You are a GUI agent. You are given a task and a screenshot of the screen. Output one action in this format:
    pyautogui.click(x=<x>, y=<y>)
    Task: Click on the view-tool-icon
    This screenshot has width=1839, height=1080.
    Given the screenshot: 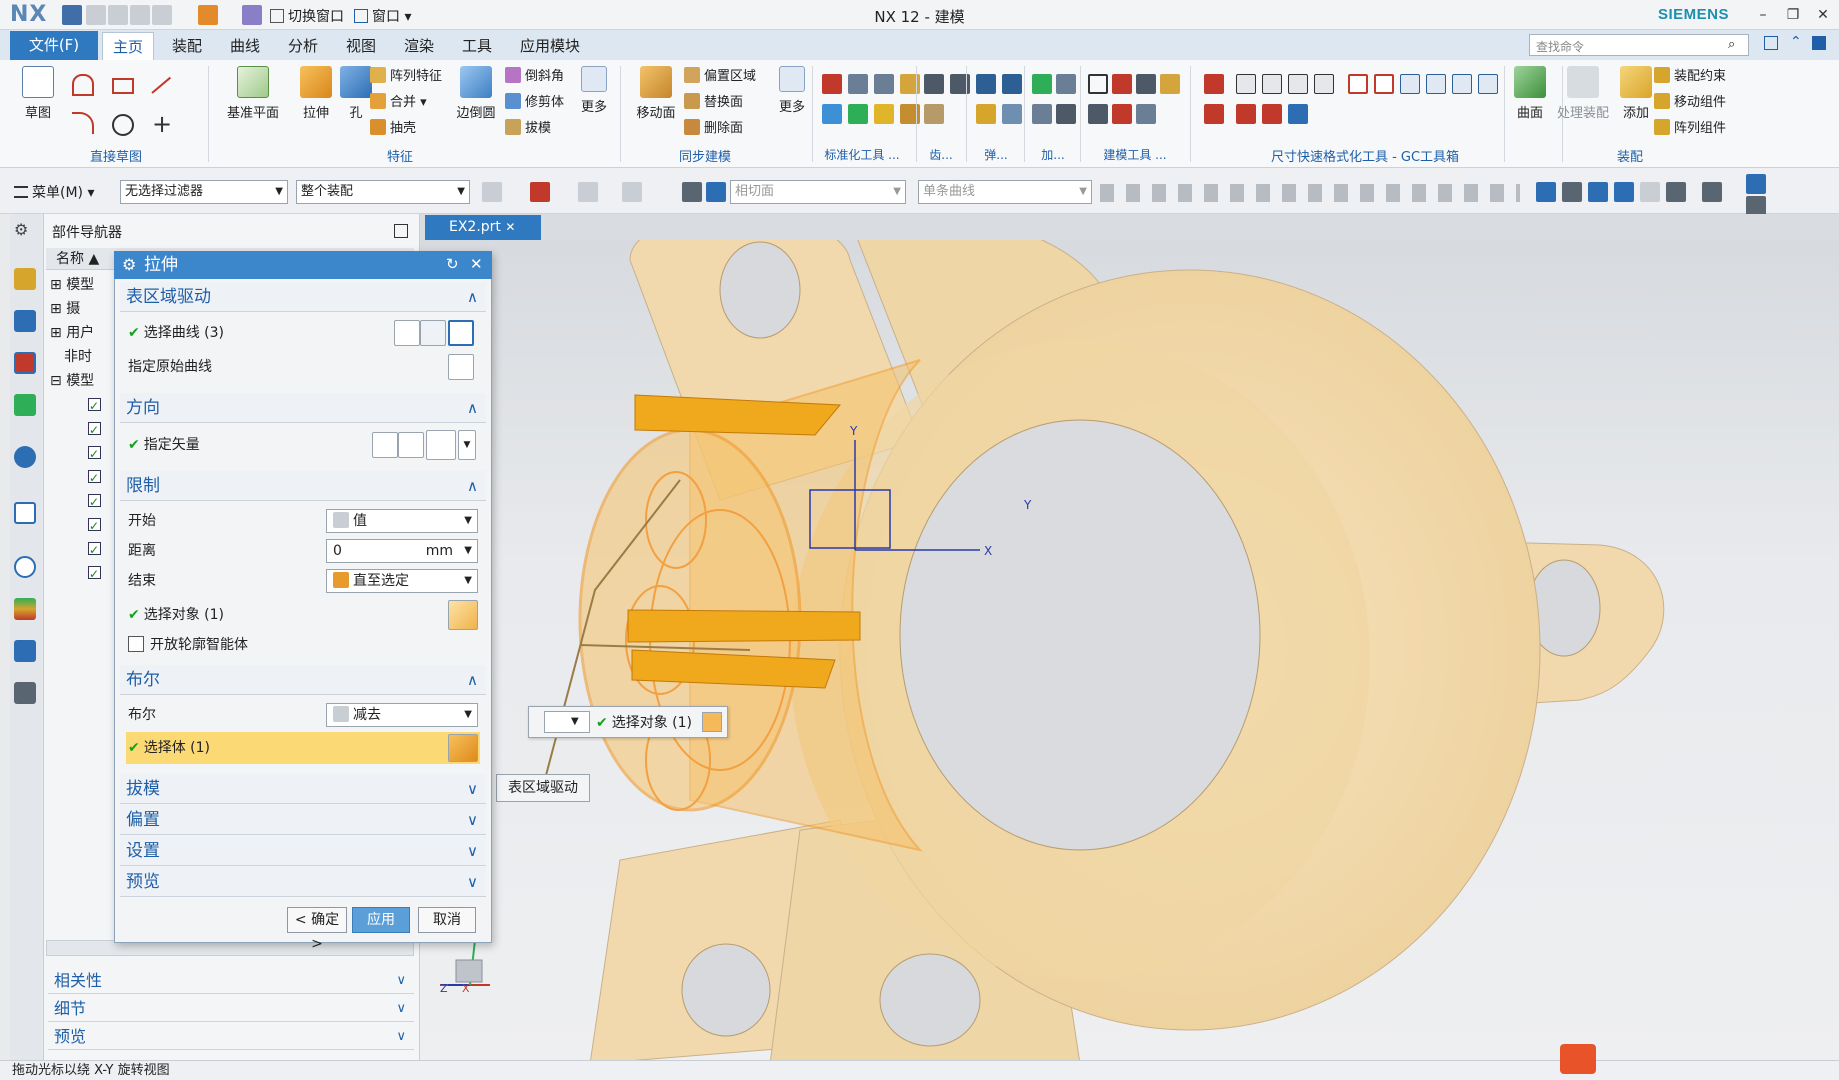 What is the action you would take?
    pyautogui.click(x=1676, y=192)
    